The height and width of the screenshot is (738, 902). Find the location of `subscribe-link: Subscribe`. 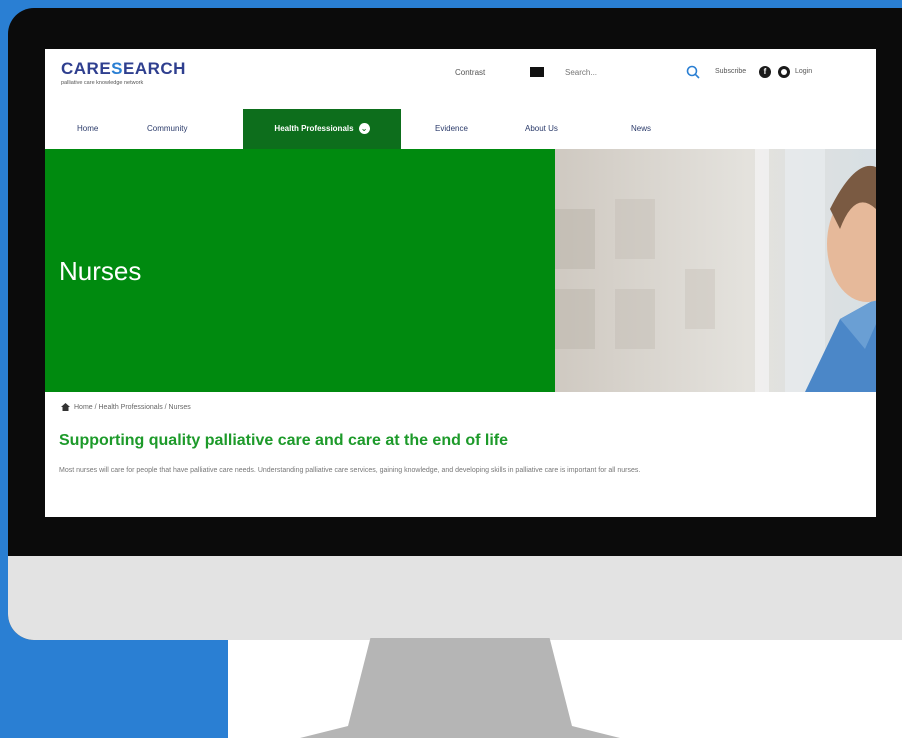

subscribe-link: Subscribe is located at coordinates (730, 71).